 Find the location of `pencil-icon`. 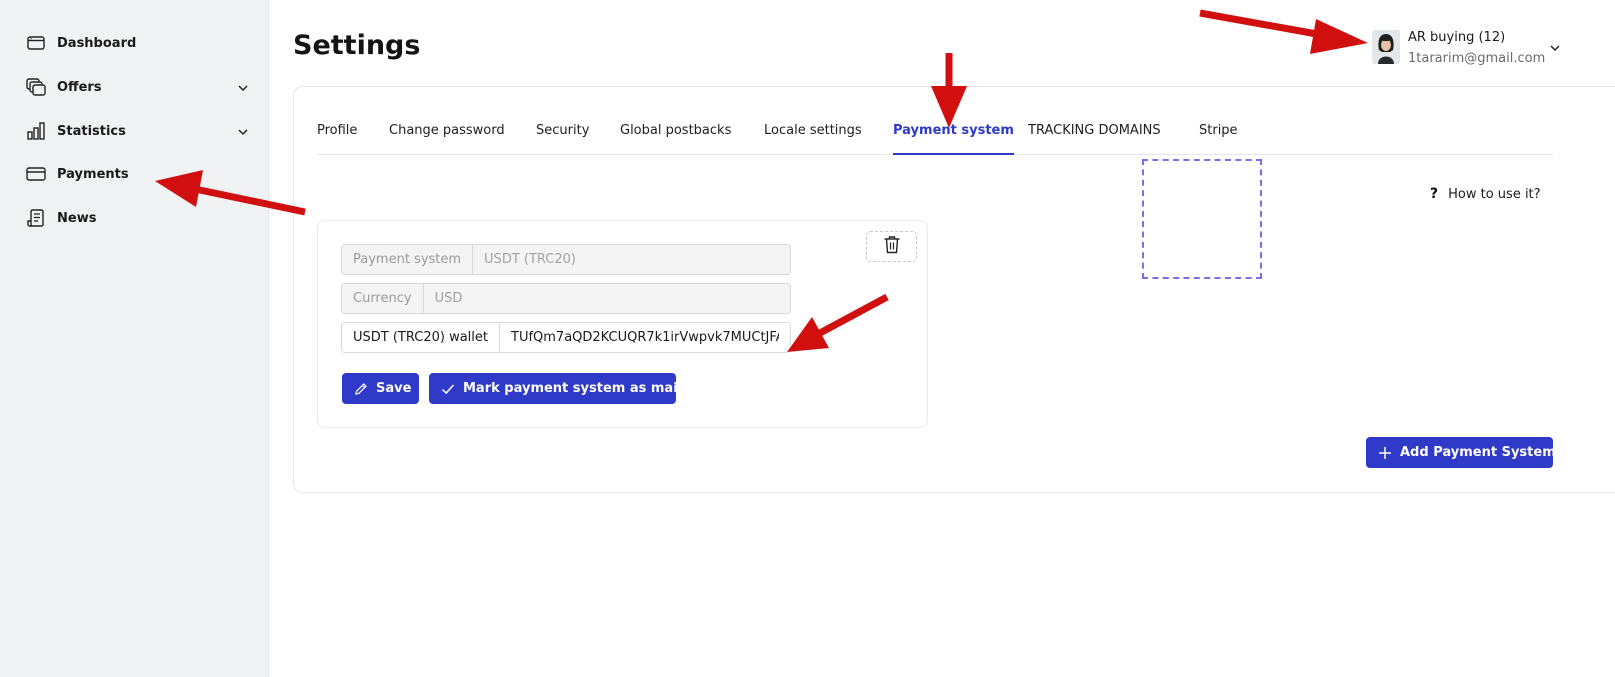

pencil-icon is located at coordinates (361, 389).